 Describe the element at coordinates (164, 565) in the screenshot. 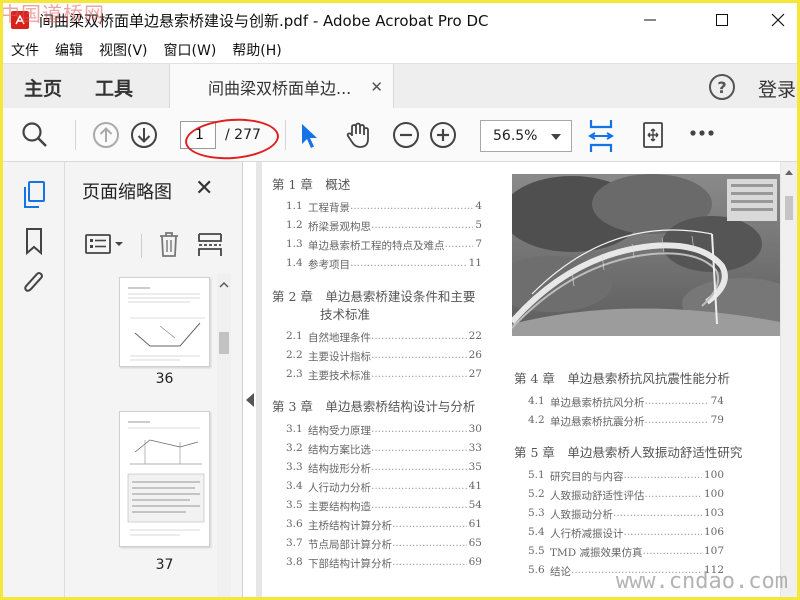

I see `thumbnail-page-number: 37` at that location.